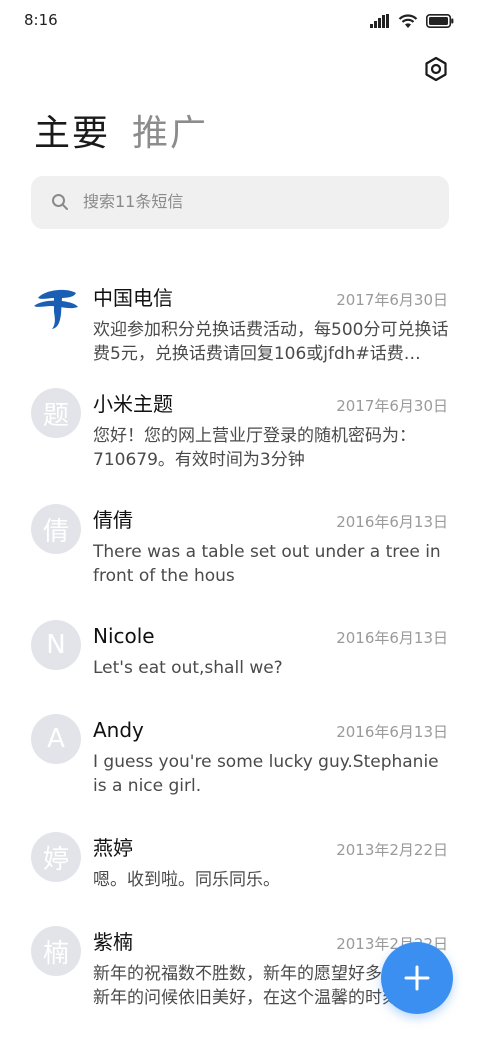 This screenshot has width=480, height=1040. What do you see at coordinates (56, 951) in the screenshot?
I see `avatar: 楠` at bounding box center [56, 951].